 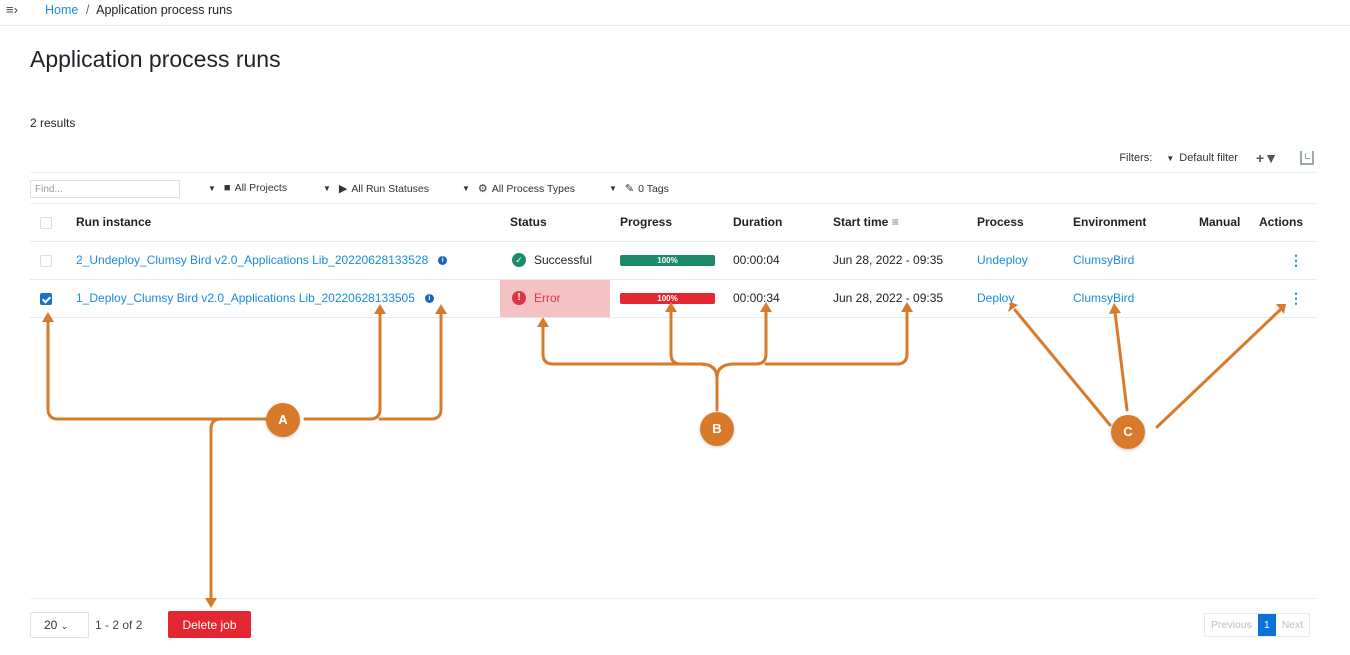 I want to click on process-link: Deploy, so click(x=995, y=298).